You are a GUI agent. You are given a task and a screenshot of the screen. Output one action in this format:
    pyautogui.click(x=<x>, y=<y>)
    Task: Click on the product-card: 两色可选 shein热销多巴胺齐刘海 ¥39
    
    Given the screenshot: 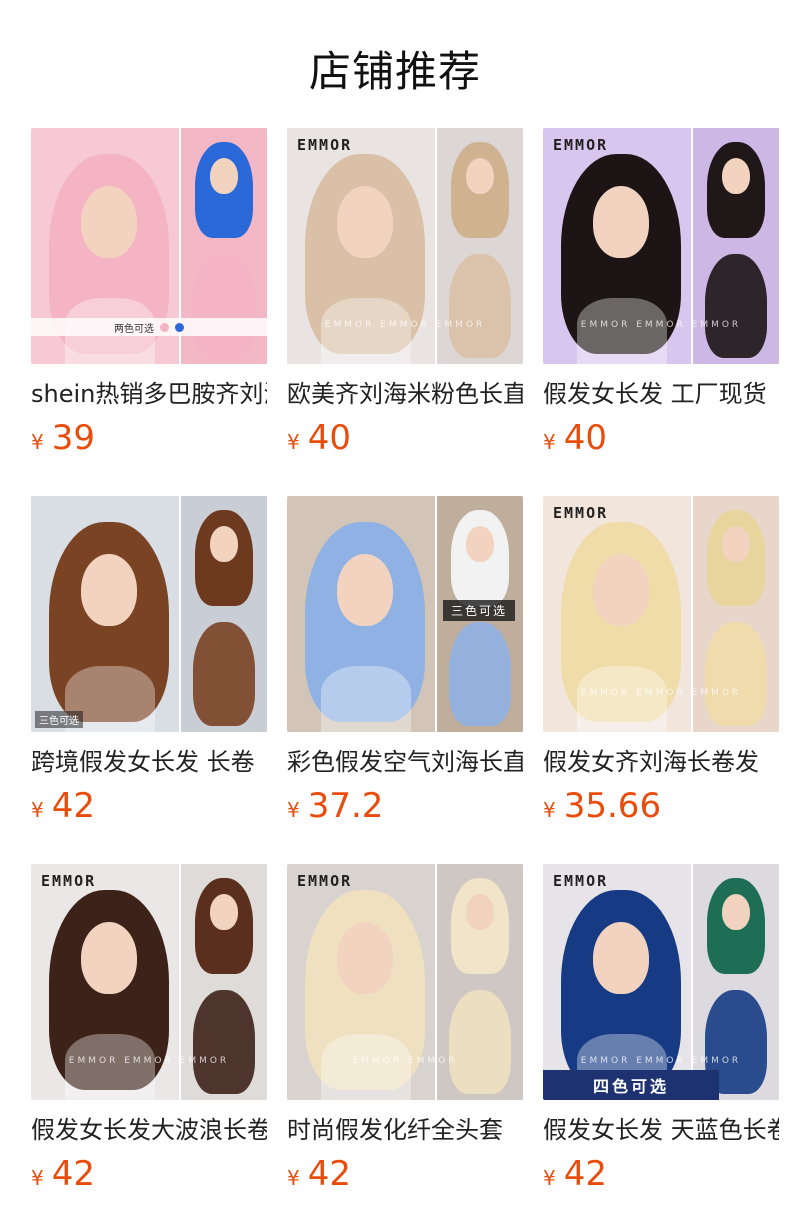 What is the action you would take?
    pyautogui.click(x=149, y=293)
    